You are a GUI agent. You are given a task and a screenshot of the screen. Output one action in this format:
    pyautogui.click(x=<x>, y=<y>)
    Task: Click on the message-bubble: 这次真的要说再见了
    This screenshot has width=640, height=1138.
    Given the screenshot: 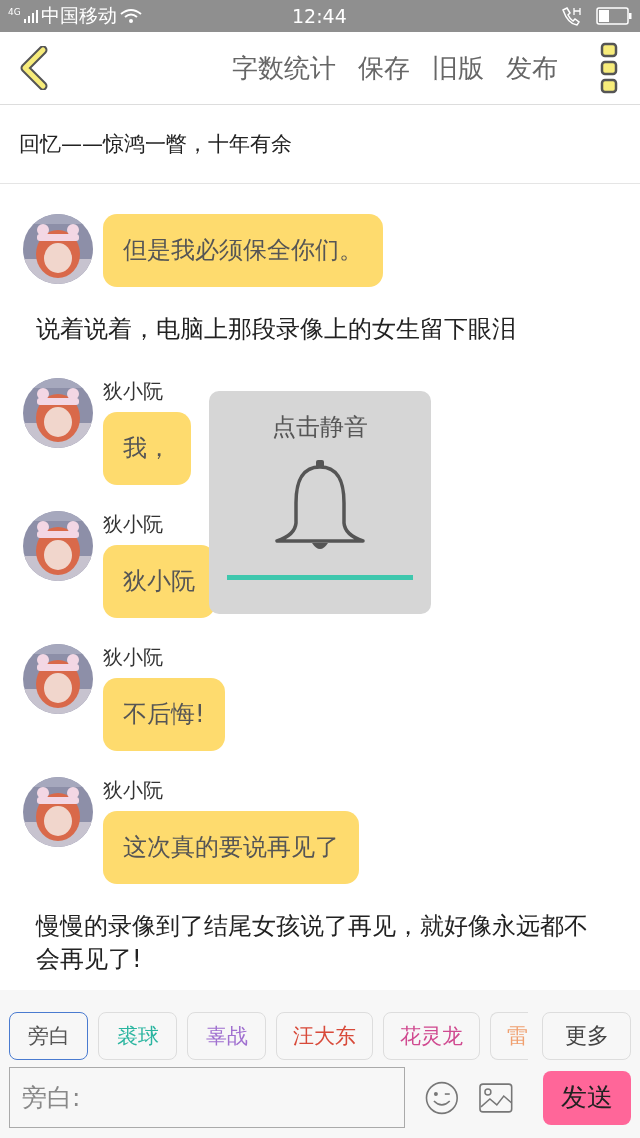 What is the action you would take?
    pyautogui.click(x=231, y=847)
    